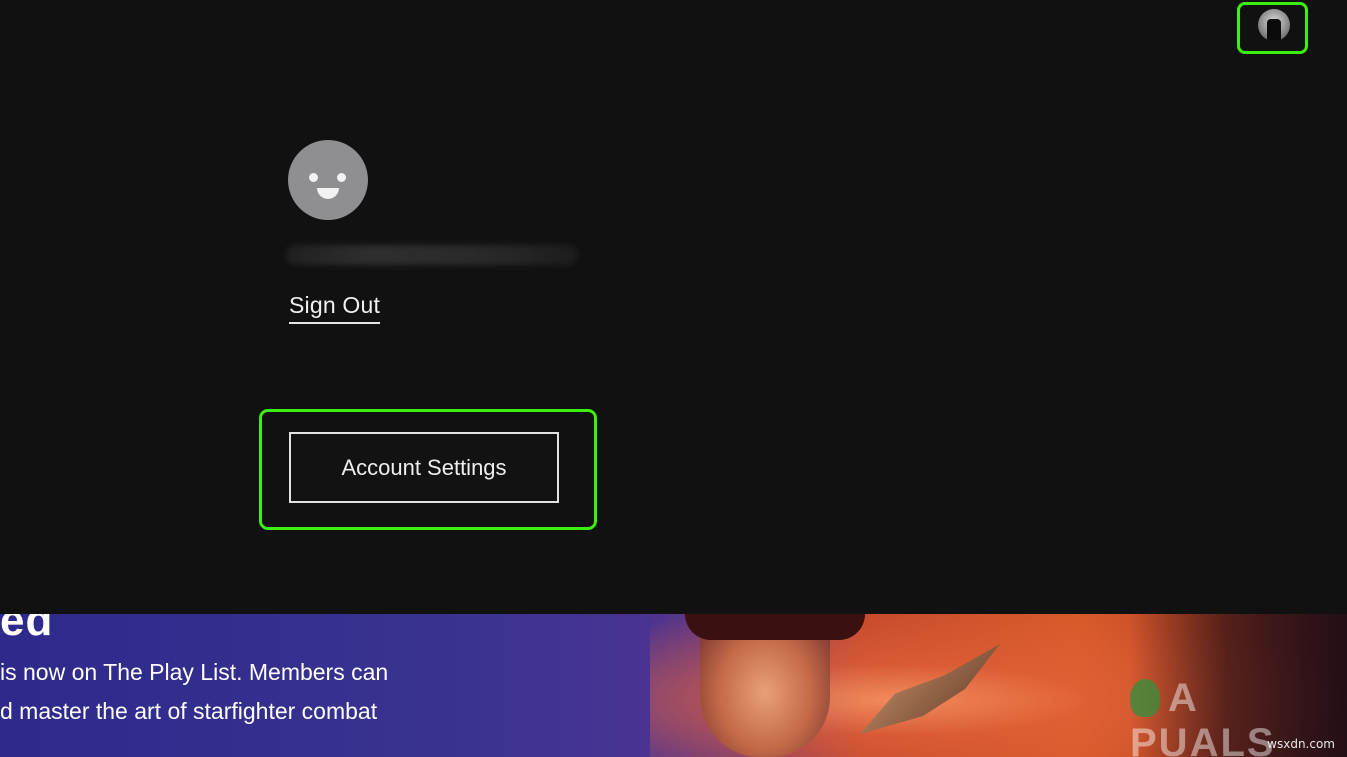 The height and width of the screenshot is (757, 1347). I want to click on profile-avatar-highlight, so click(1272, 28).